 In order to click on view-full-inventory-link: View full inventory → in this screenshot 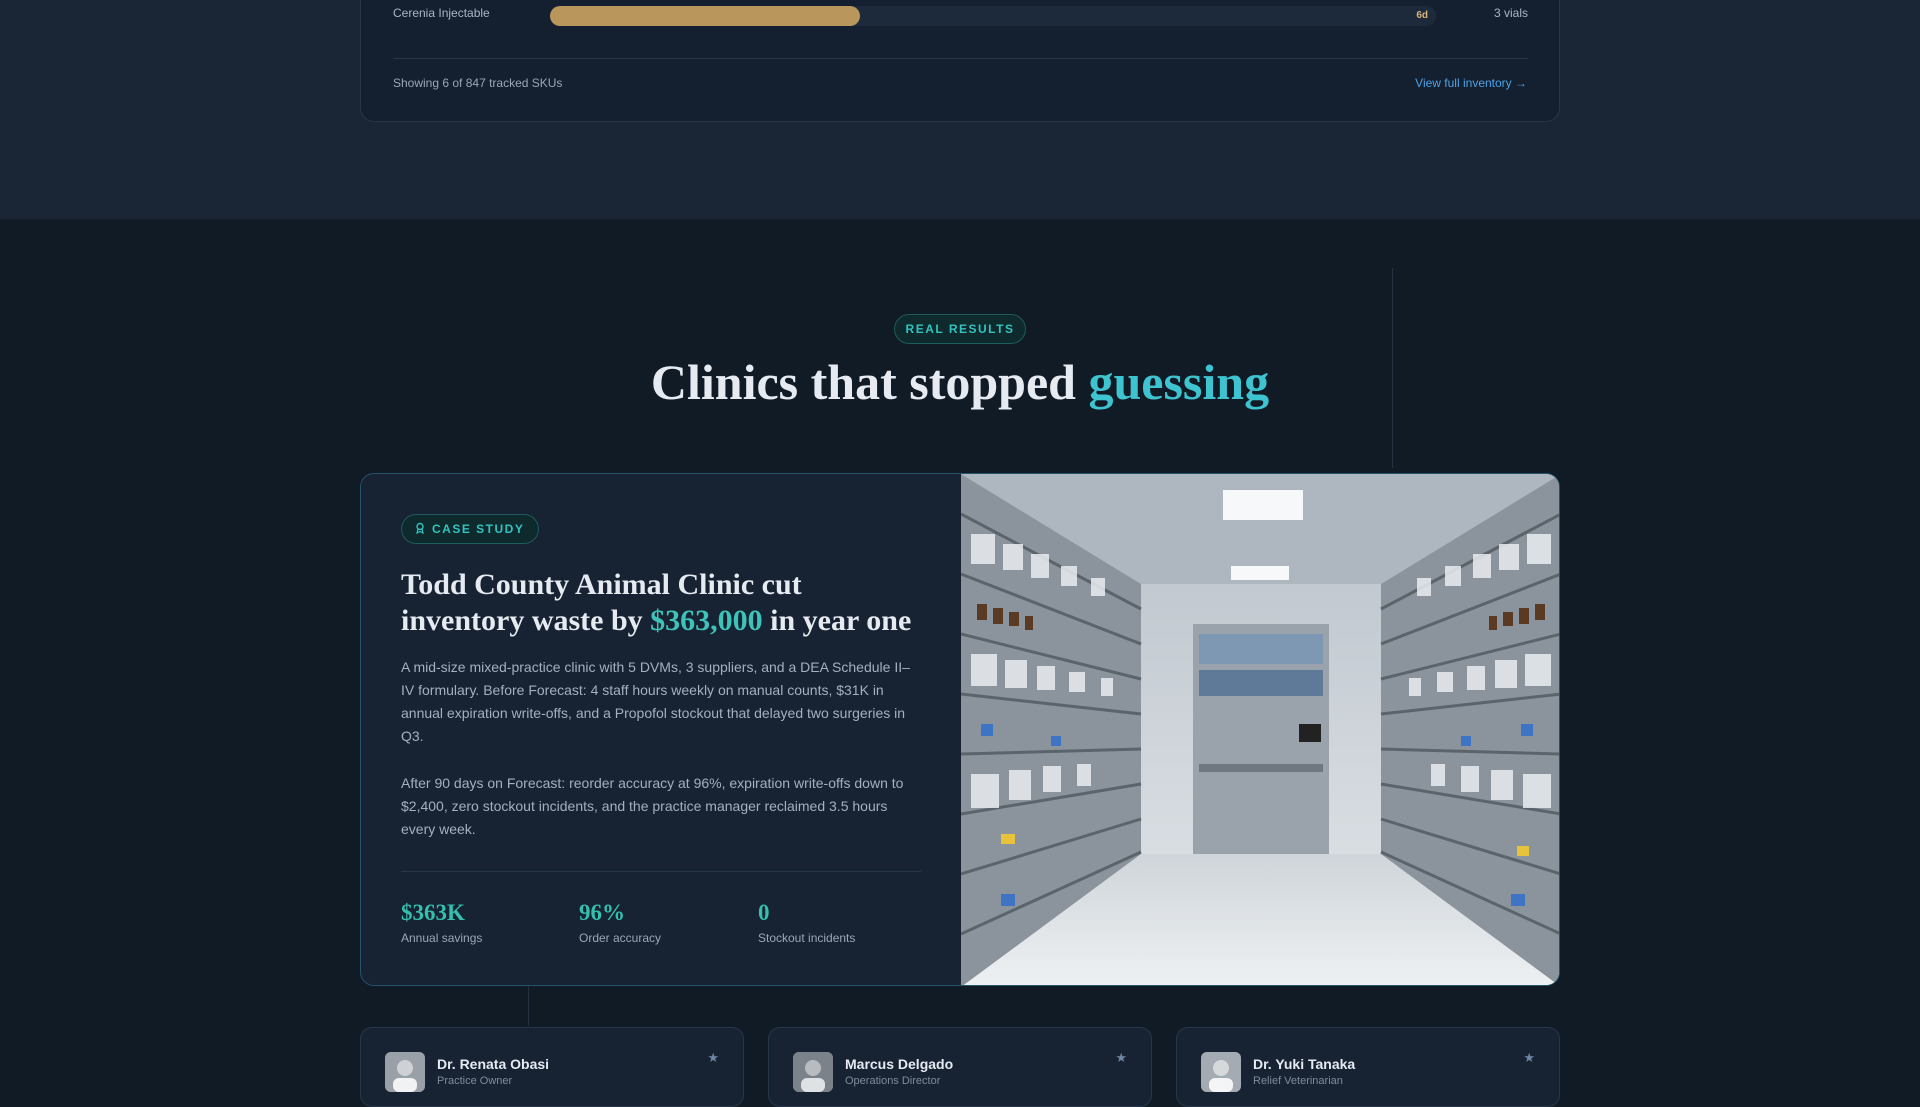, I will do `click(1471, 83)`.